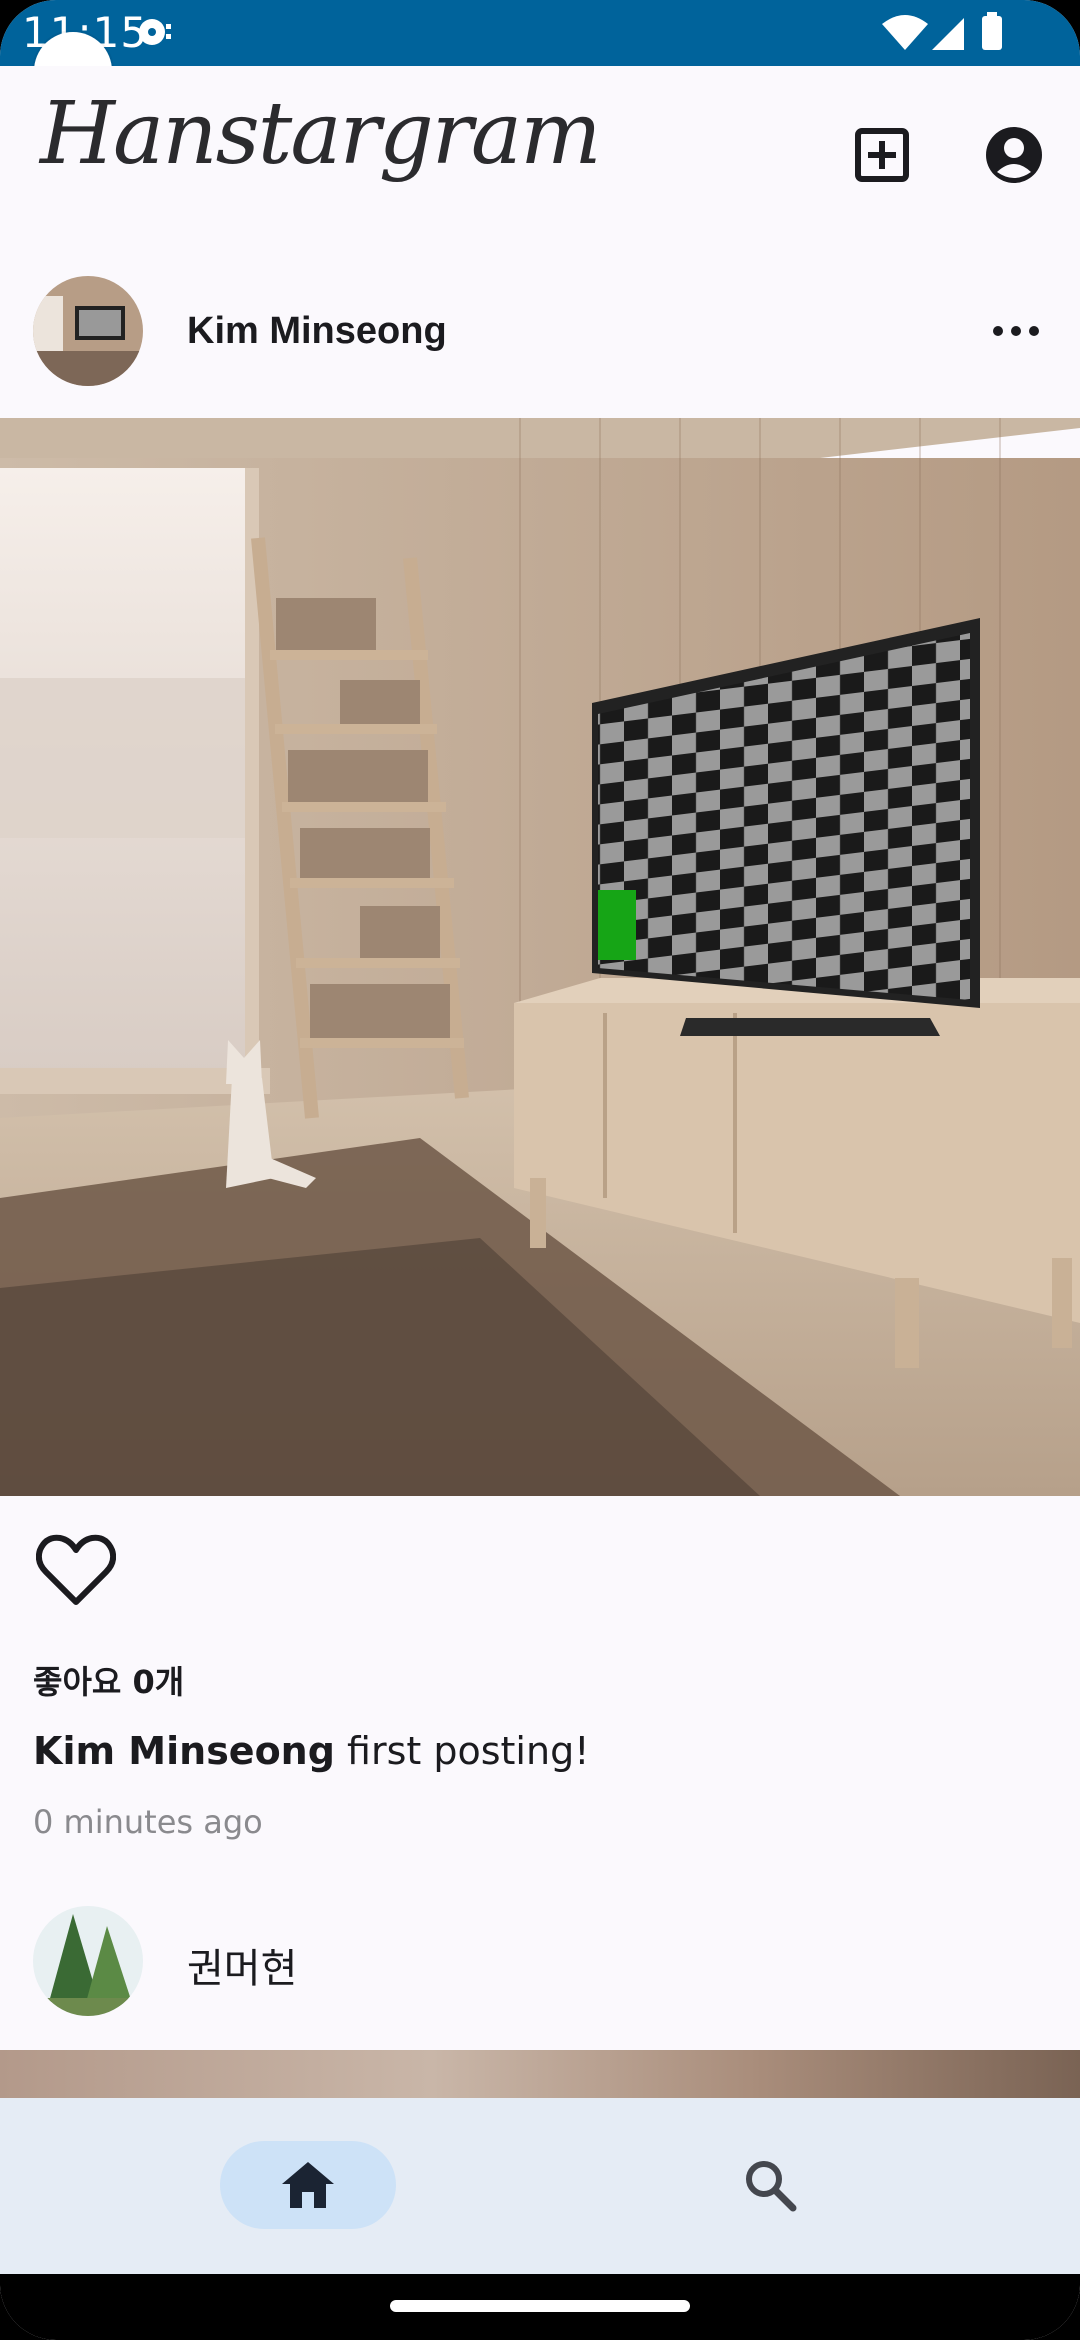  Describe the element at coordinates (905, 35) in the screenshot. I see `wifi-icon` at that location.